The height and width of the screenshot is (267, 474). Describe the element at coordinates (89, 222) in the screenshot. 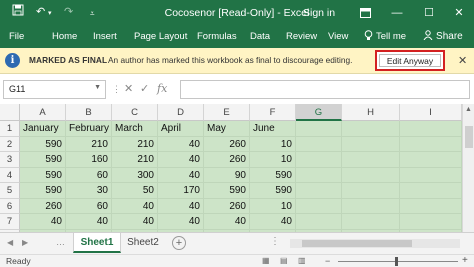

I see `cell-b7: 40` at that location.